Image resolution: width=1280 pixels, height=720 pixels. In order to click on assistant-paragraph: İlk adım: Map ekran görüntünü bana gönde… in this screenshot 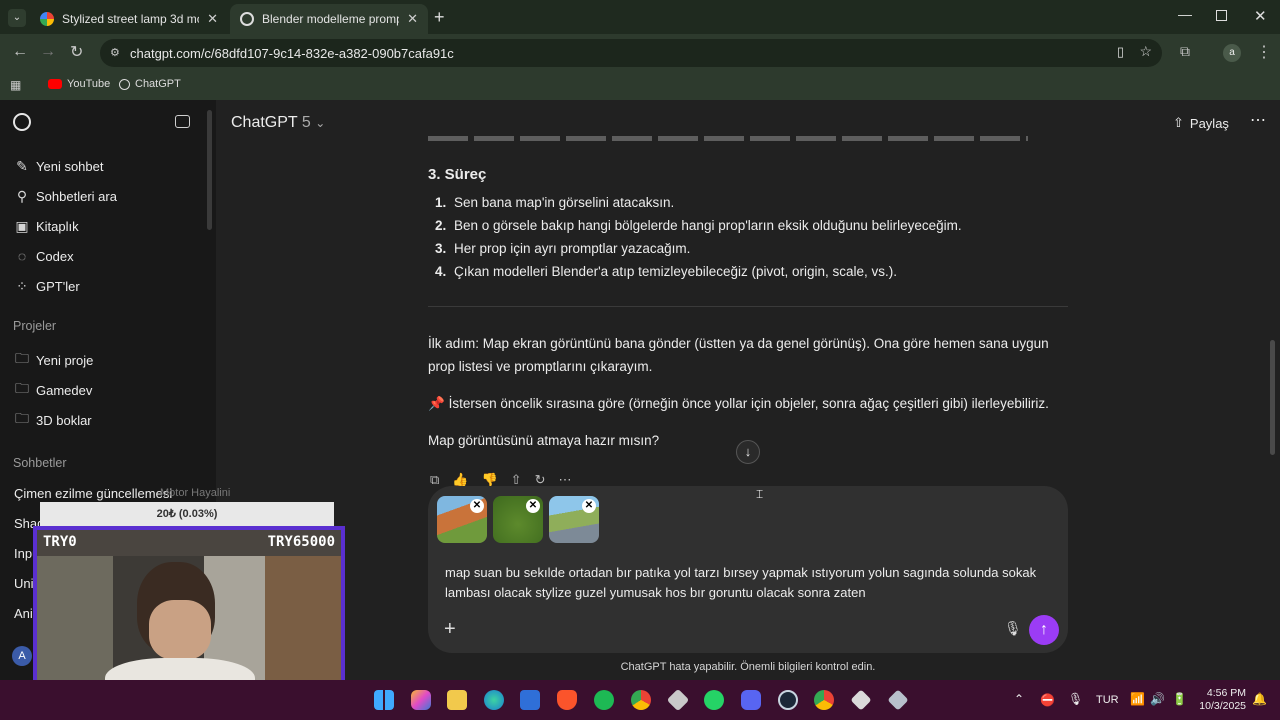, I will do `click(738, 355)`.